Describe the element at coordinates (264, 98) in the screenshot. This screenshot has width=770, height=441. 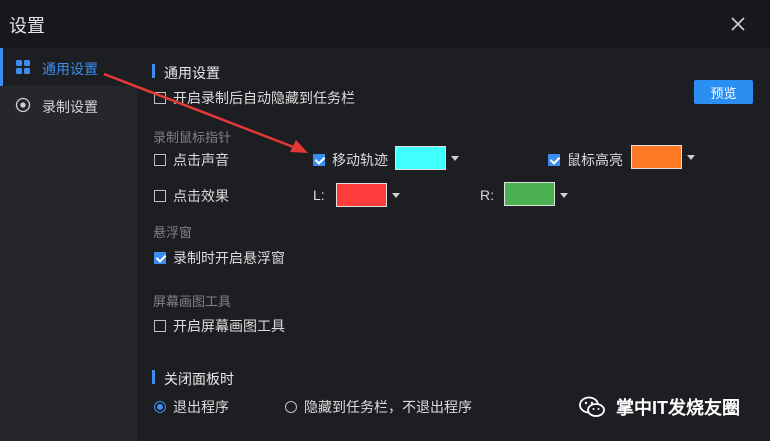
I see `checkbox-label: 开启录制后自动隐藏到任务栏` at that location.